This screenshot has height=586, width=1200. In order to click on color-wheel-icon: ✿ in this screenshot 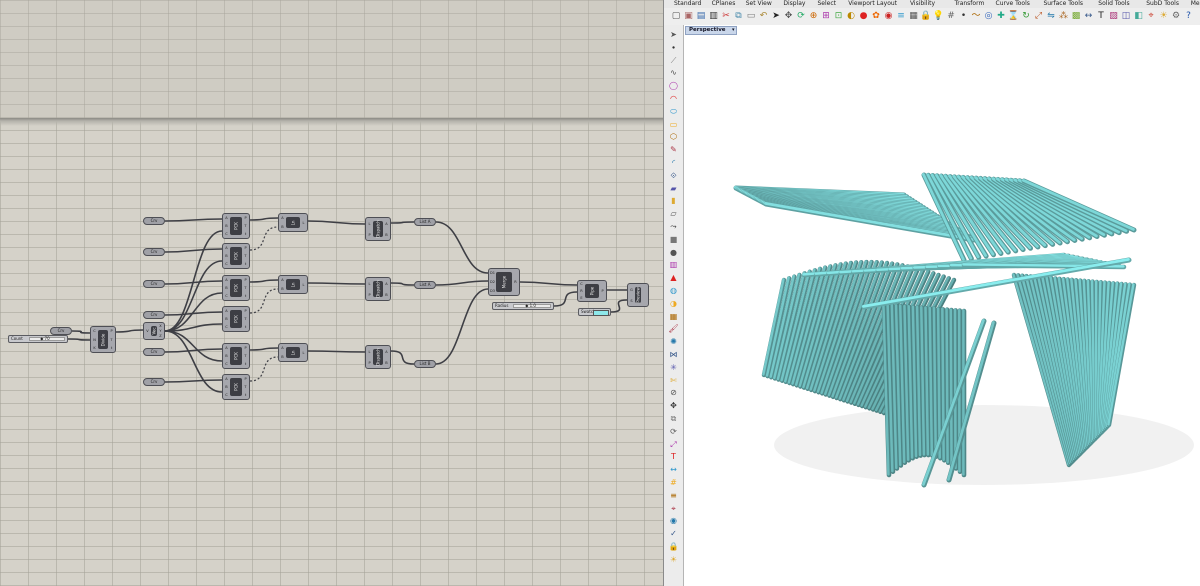, I will do `click(876, 16)`.